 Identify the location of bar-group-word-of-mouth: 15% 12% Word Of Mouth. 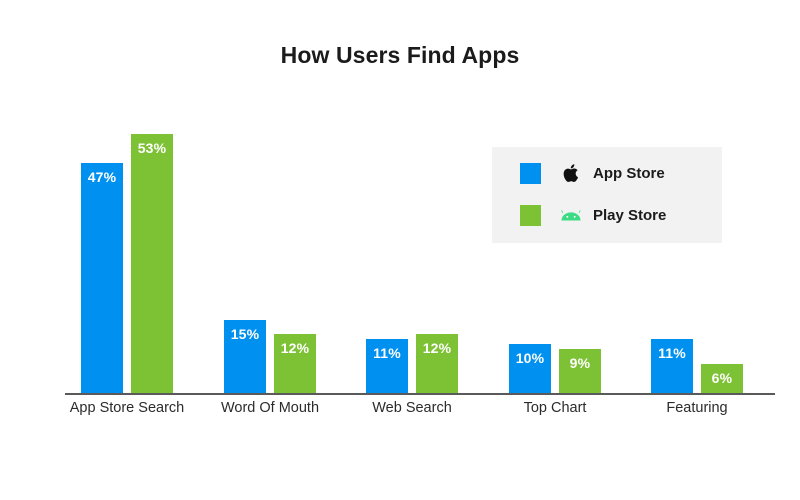
(270, 258).